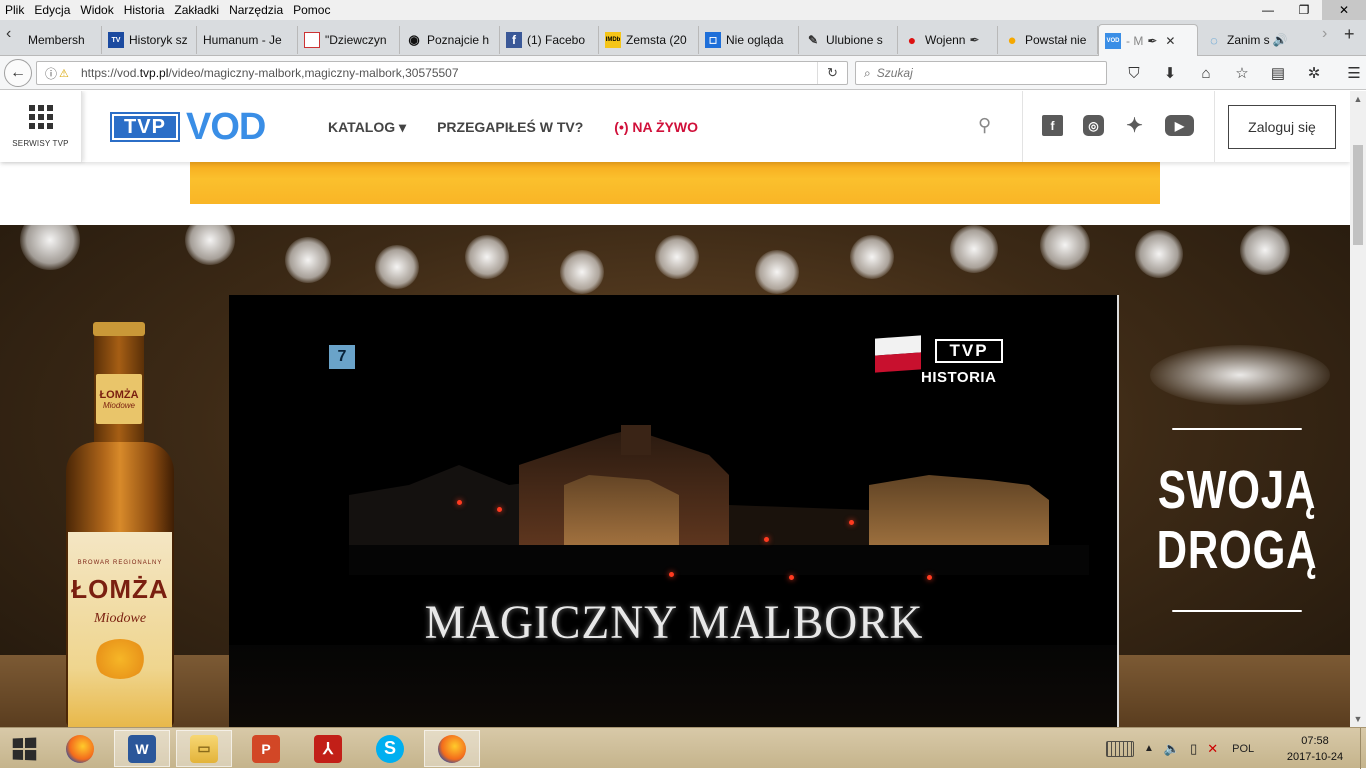 Image resolution: width=1366 pixels, height=769 pixels. I want to click on clock-date: 2017-10-24, so click(1315, 757).